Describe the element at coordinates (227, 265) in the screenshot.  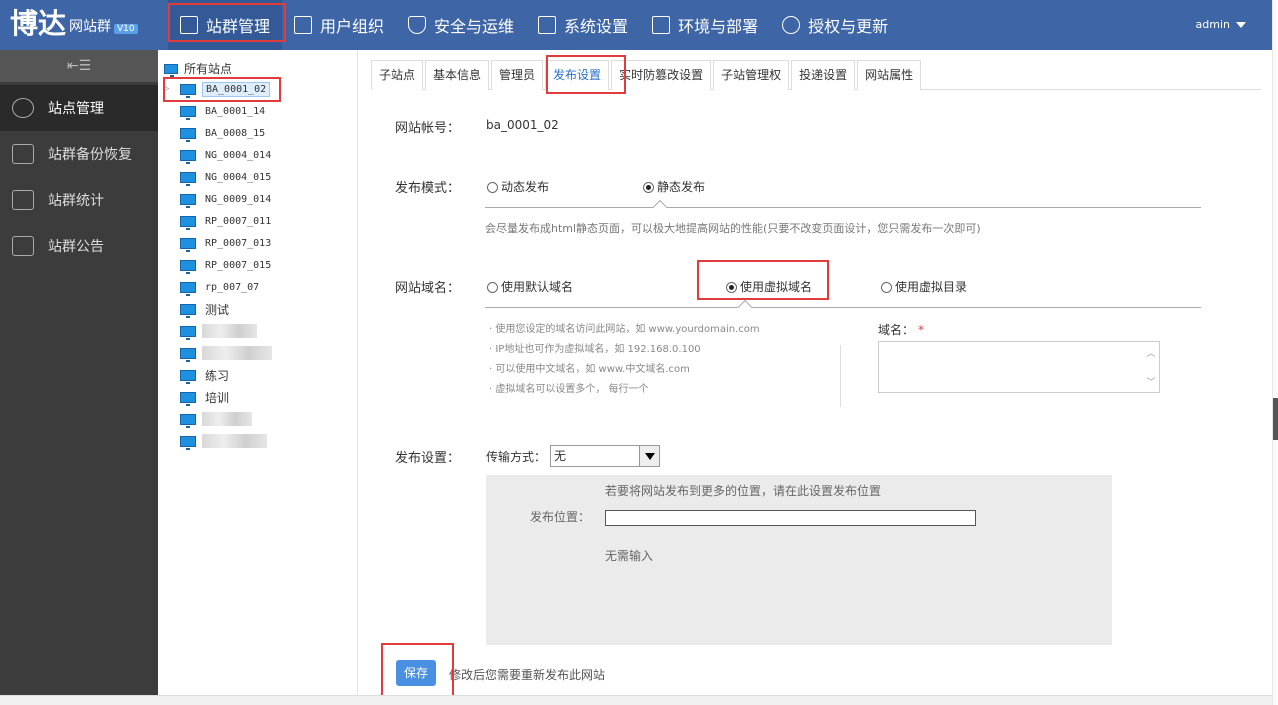
I see `tree-node: RP_0007_015` at that location.